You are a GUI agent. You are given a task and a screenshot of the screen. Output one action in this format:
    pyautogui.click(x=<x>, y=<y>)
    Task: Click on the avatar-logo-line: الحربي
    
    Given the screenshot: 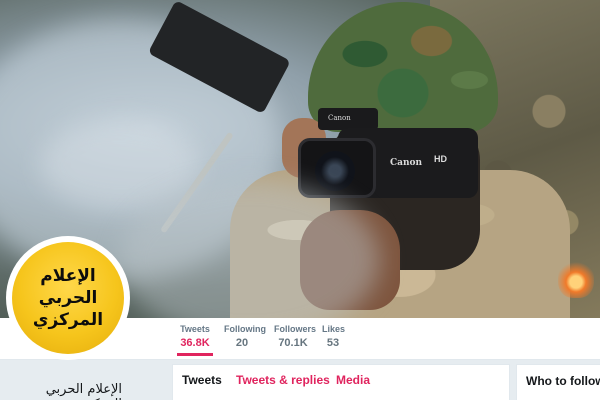 What is the action you would take?
    pyautogui.click(x=68, y=298)
    